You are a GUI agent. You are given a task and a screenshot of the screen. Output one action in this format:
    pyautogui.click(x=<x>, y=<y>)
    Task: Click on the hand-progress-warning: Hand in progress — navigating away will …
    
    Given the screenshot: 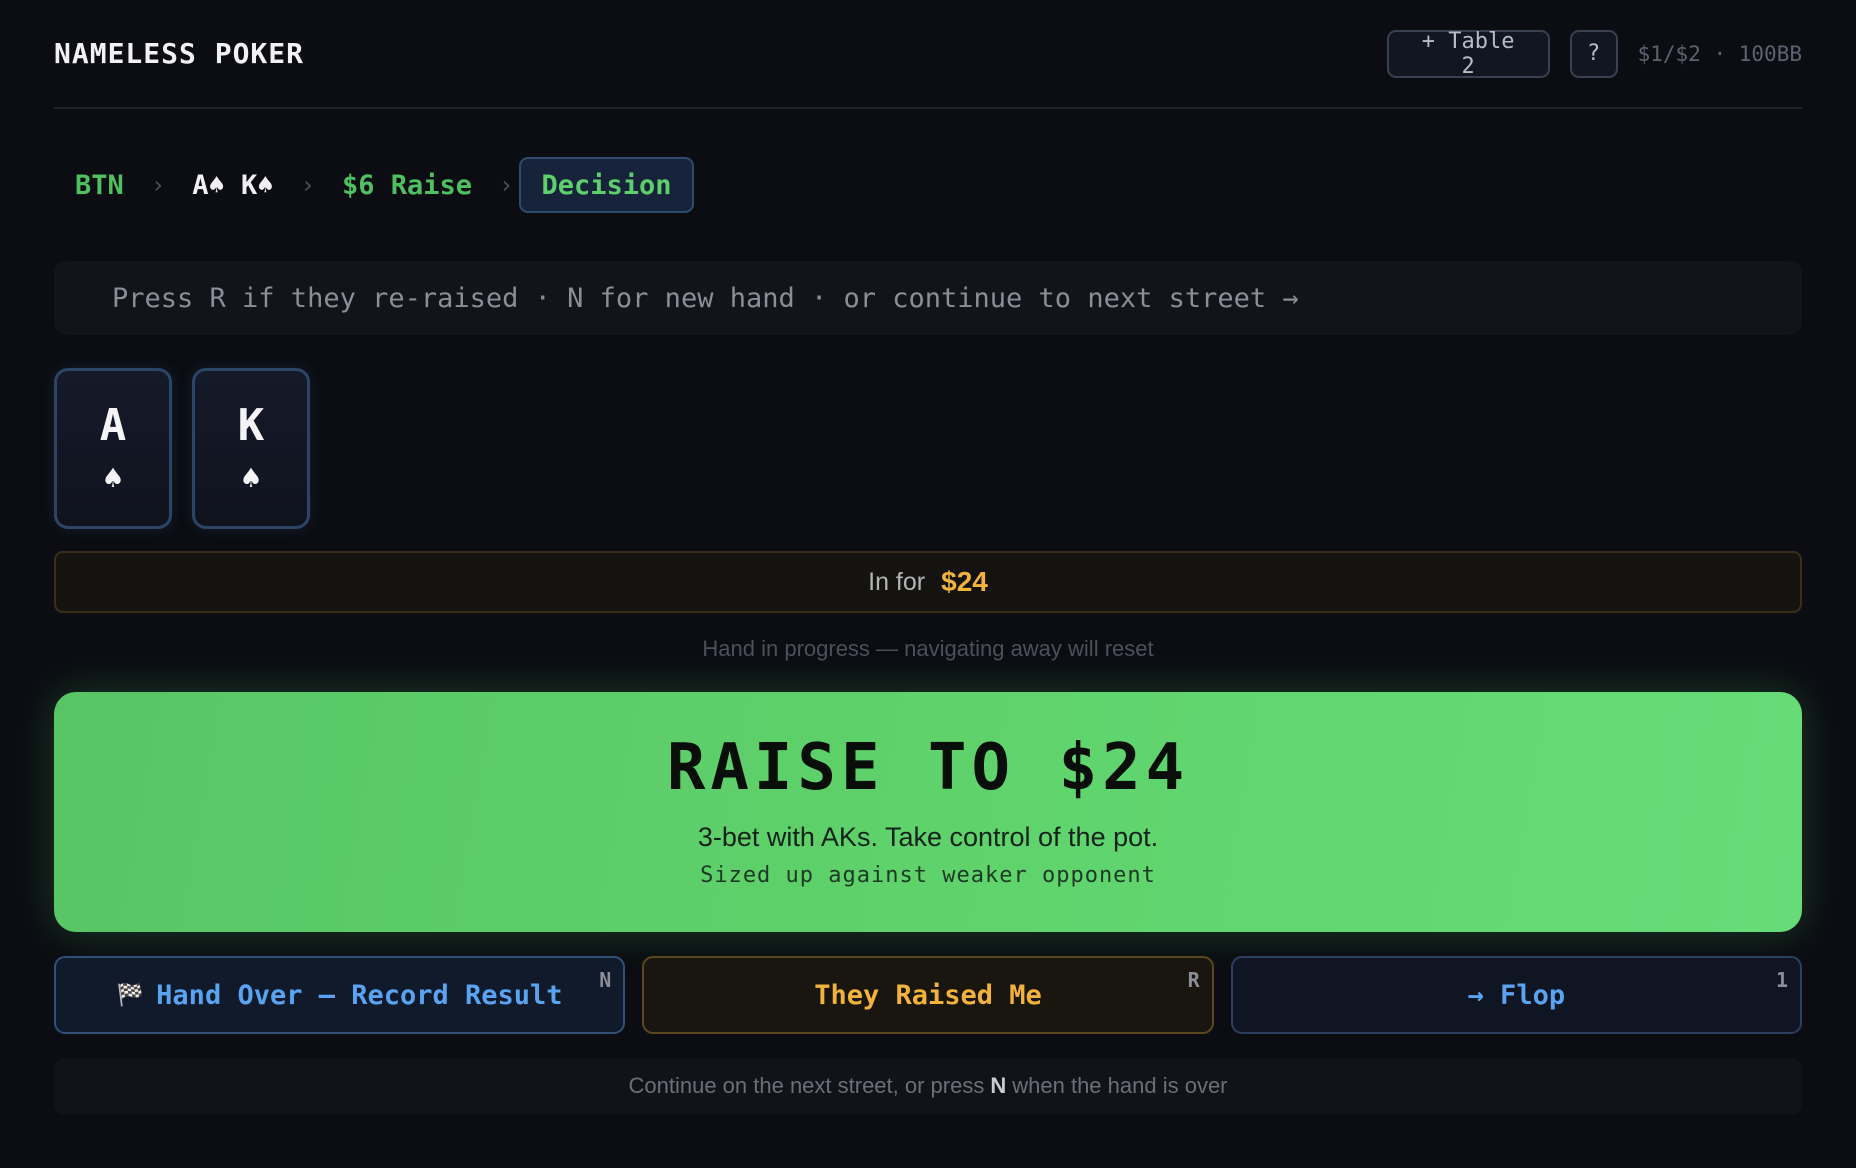 What is the action you would take?
    pyautogui.click(x=928, y=648)
    